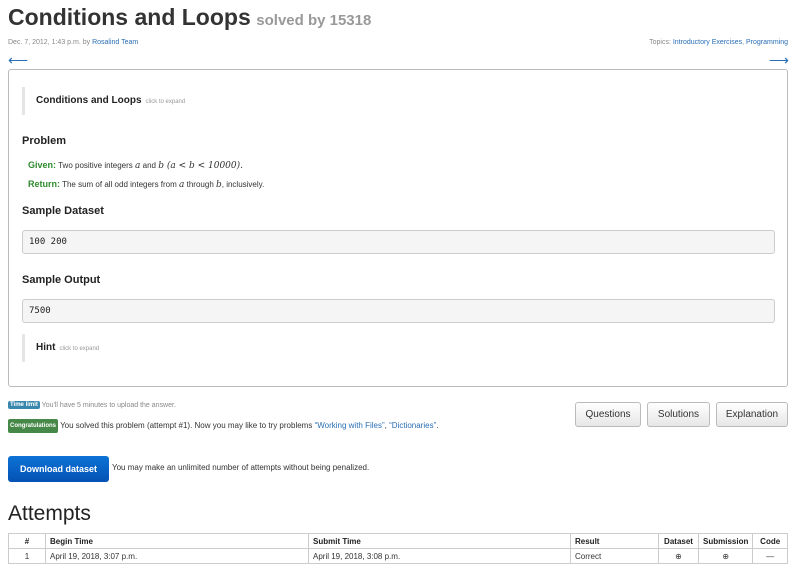 The image size is (803, 581). I want to click on submission-download-icon: ⊕, so click(725, 556).